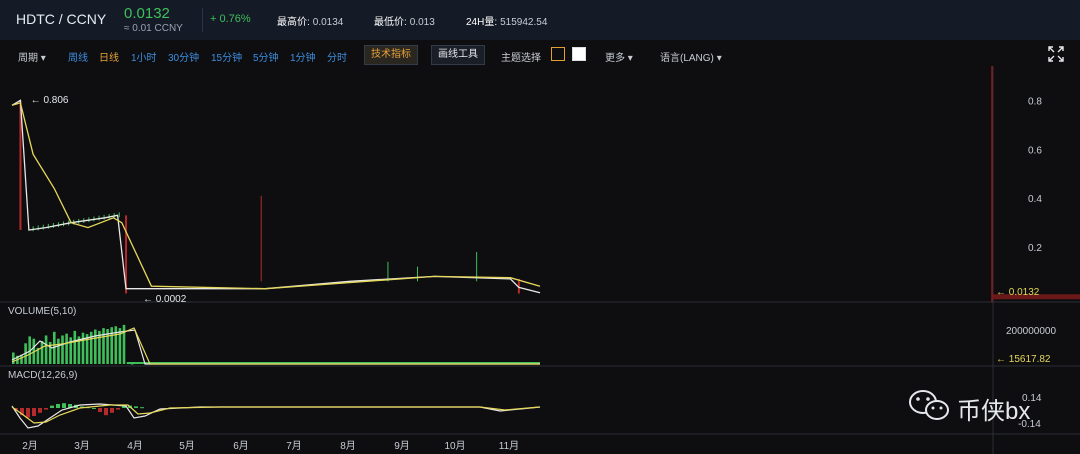  What do you see at coordinates (183, 56) in the screenshot?
I see `tab-30m: 30分钟` at bounding box center [183, 56].